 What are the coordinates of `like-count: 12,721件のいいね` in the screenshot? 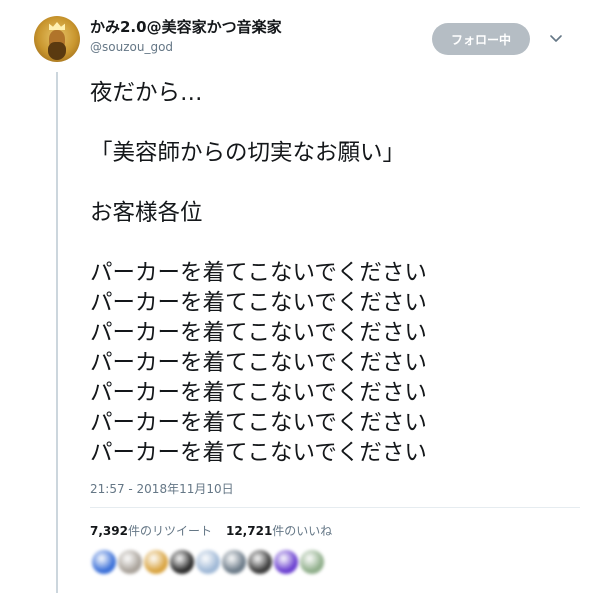 It's located at (279, 531).